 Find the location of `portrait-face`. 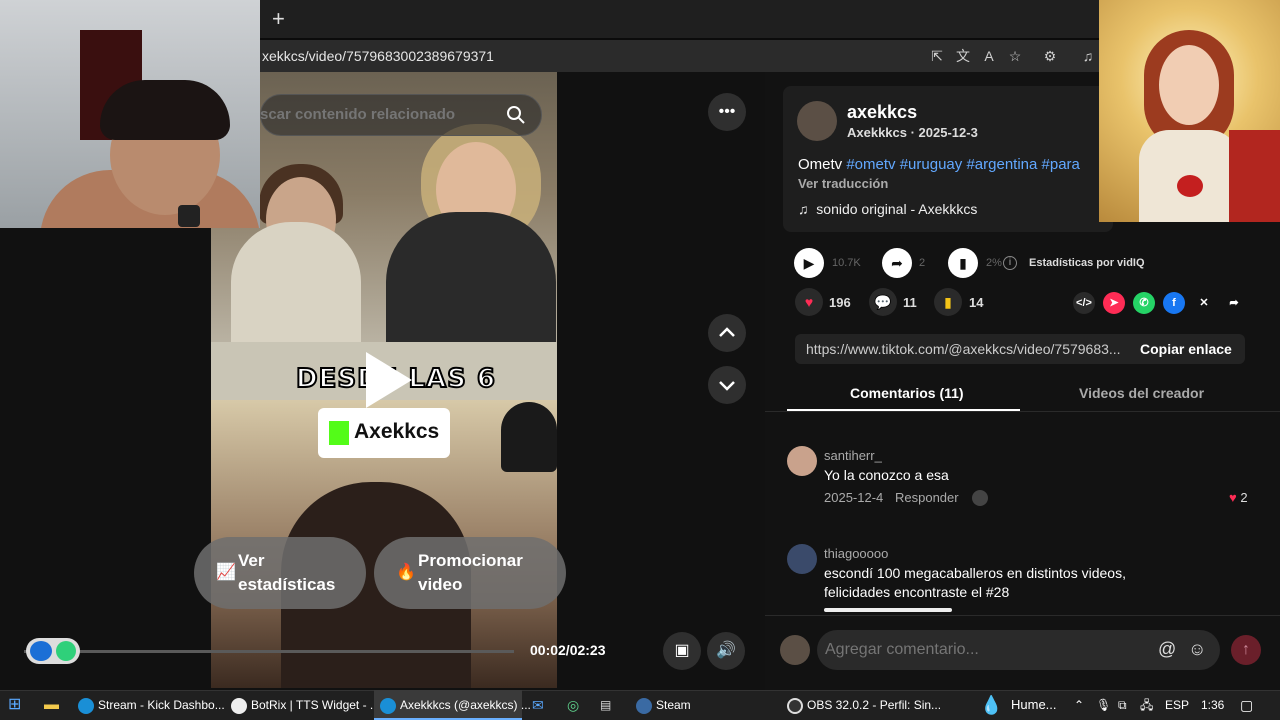

portrait-face is located at coordinates (1189, 85).